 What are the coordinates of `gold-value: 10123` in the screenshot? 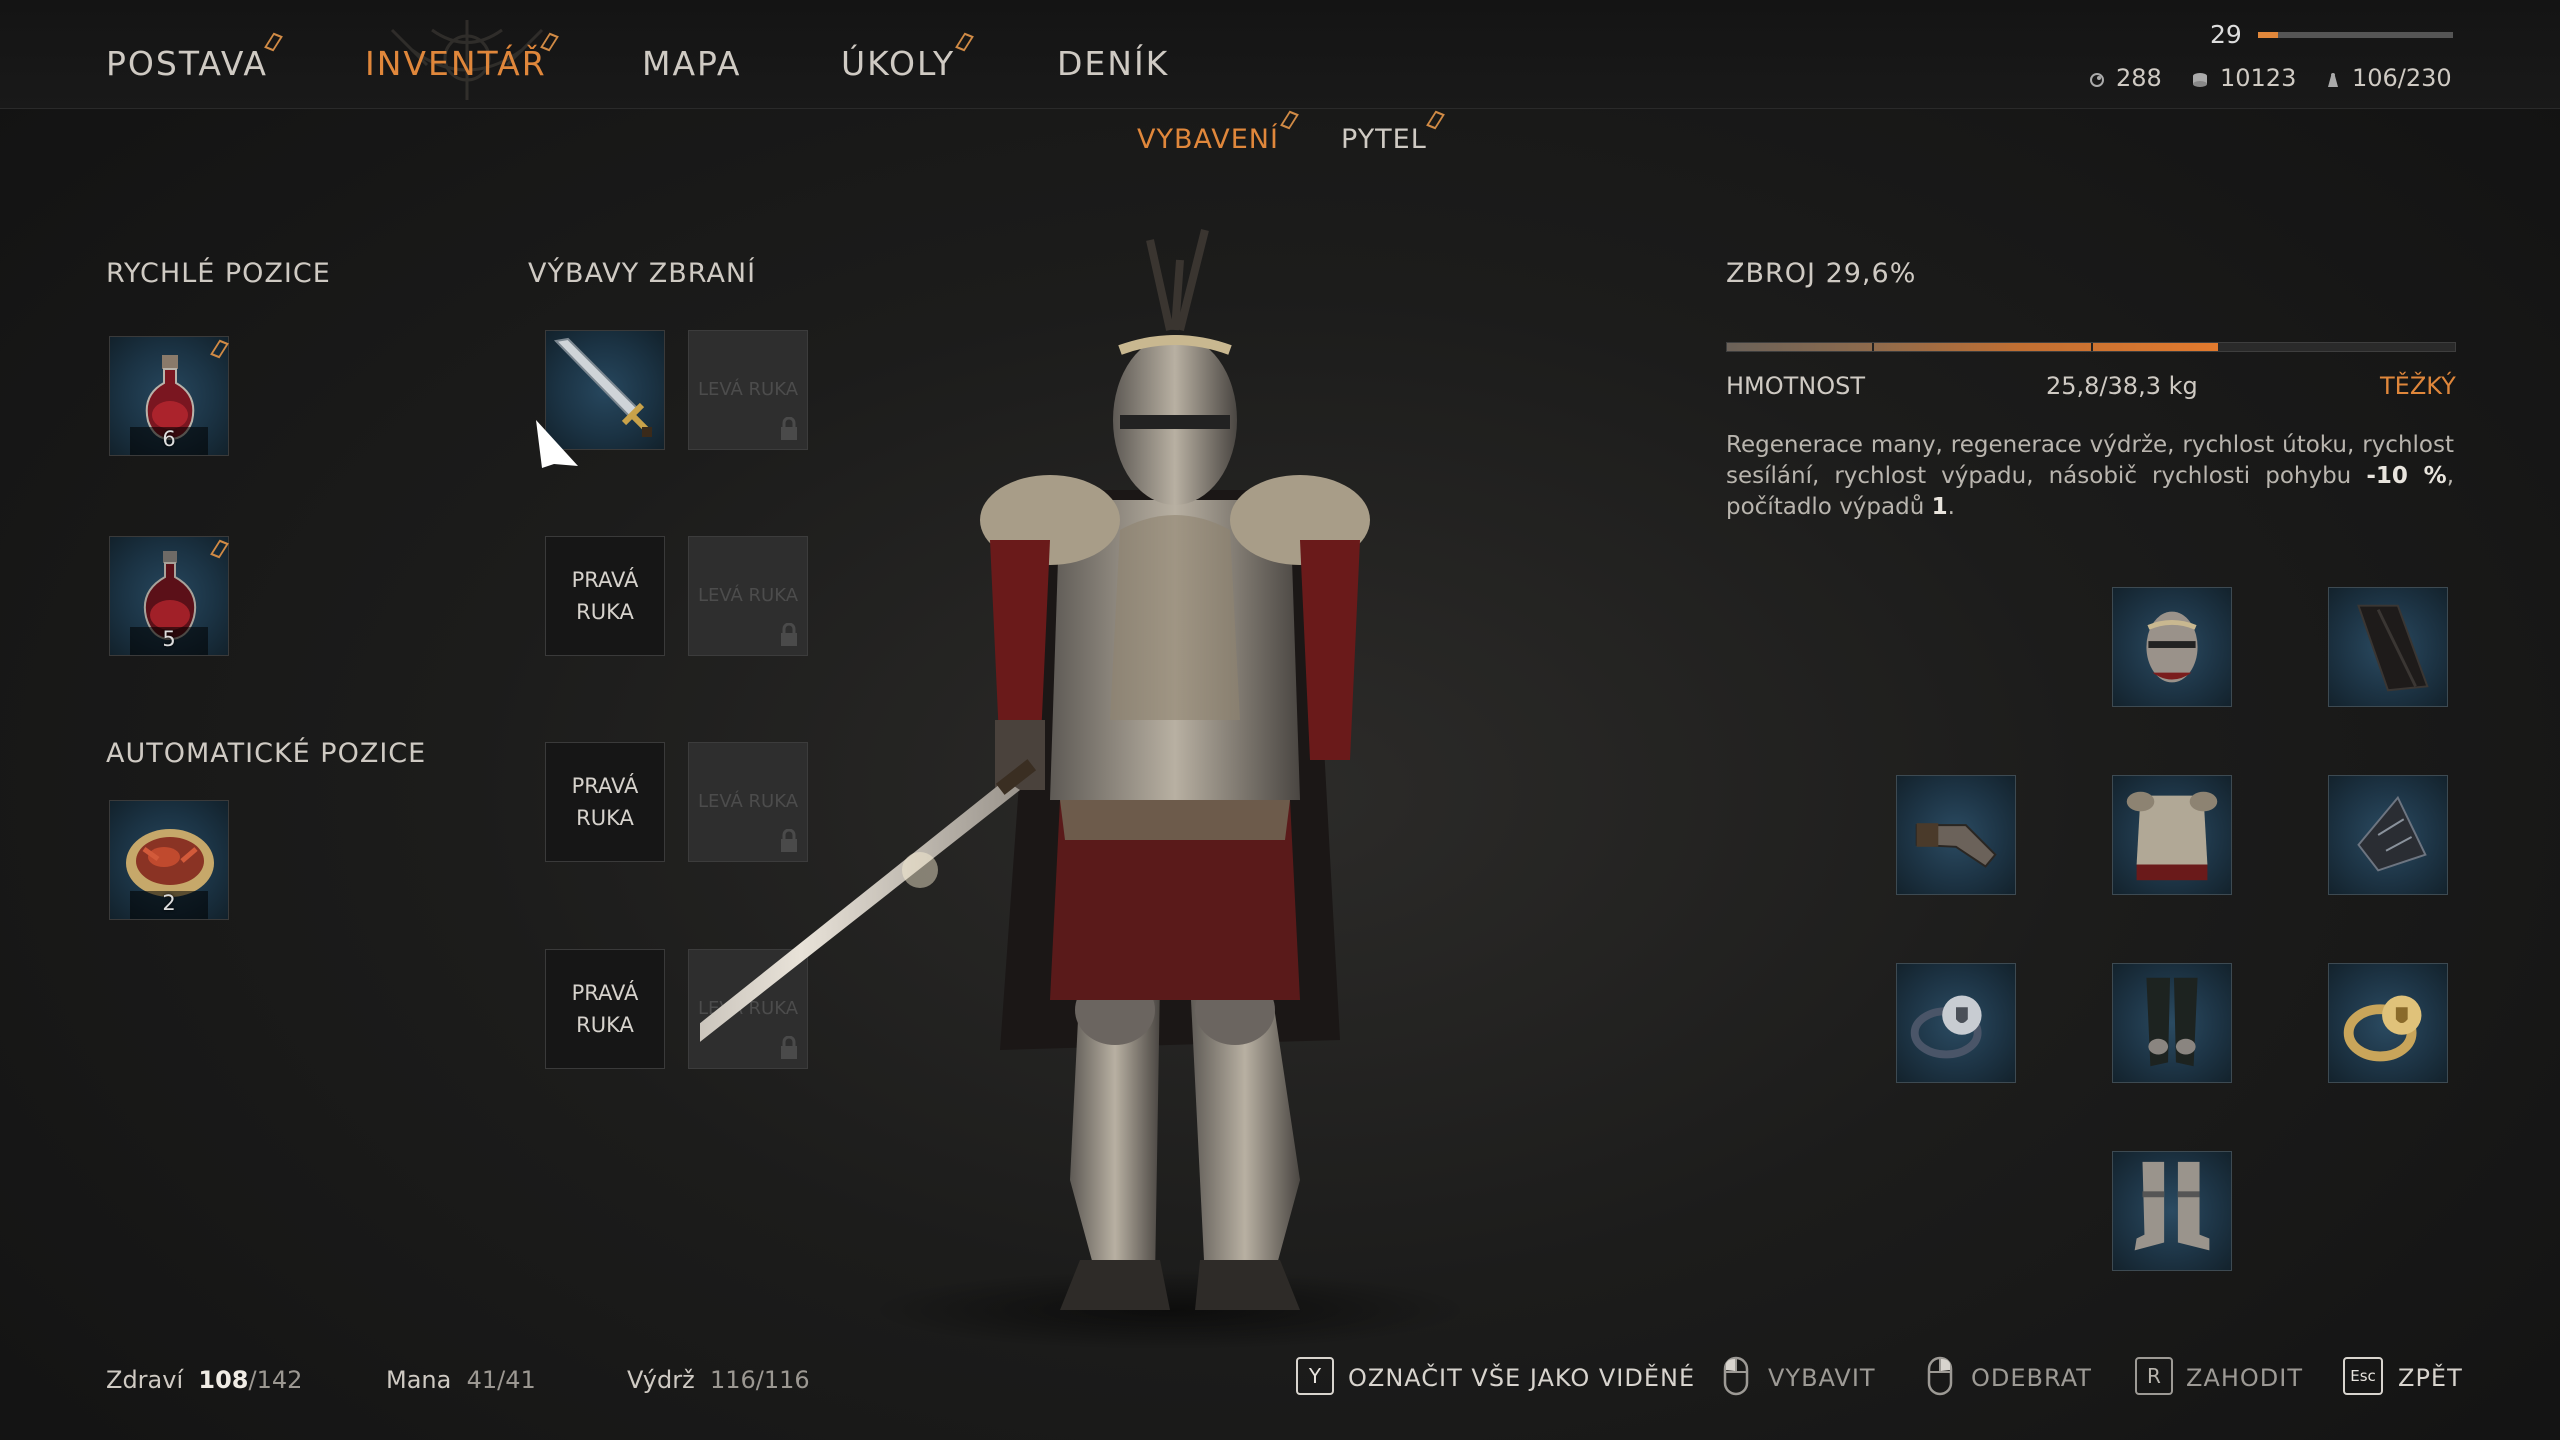 It's located at (2258, 78).